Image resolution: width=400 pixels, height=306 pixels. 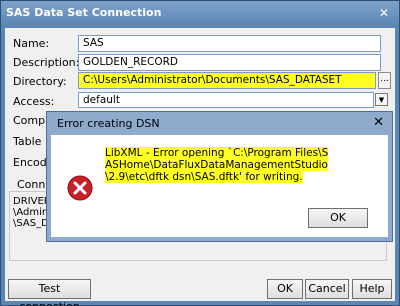 I want to click on window-title-bar: SAS Data Set Connection ✕, so click(x=200, y=14).